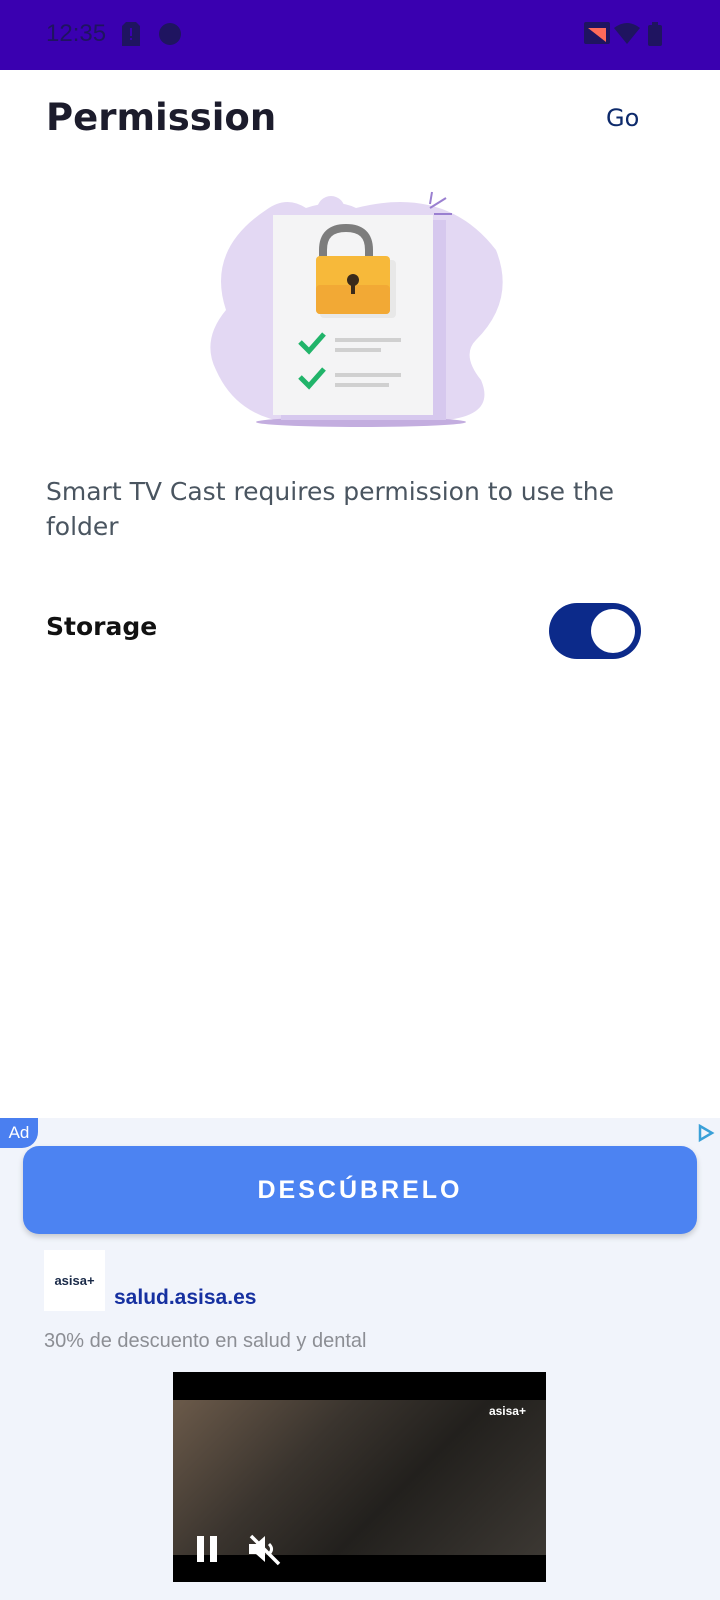  Describe the element at coordinates (361, 315) in the screenshot. I see `permission-illustration` at that location.